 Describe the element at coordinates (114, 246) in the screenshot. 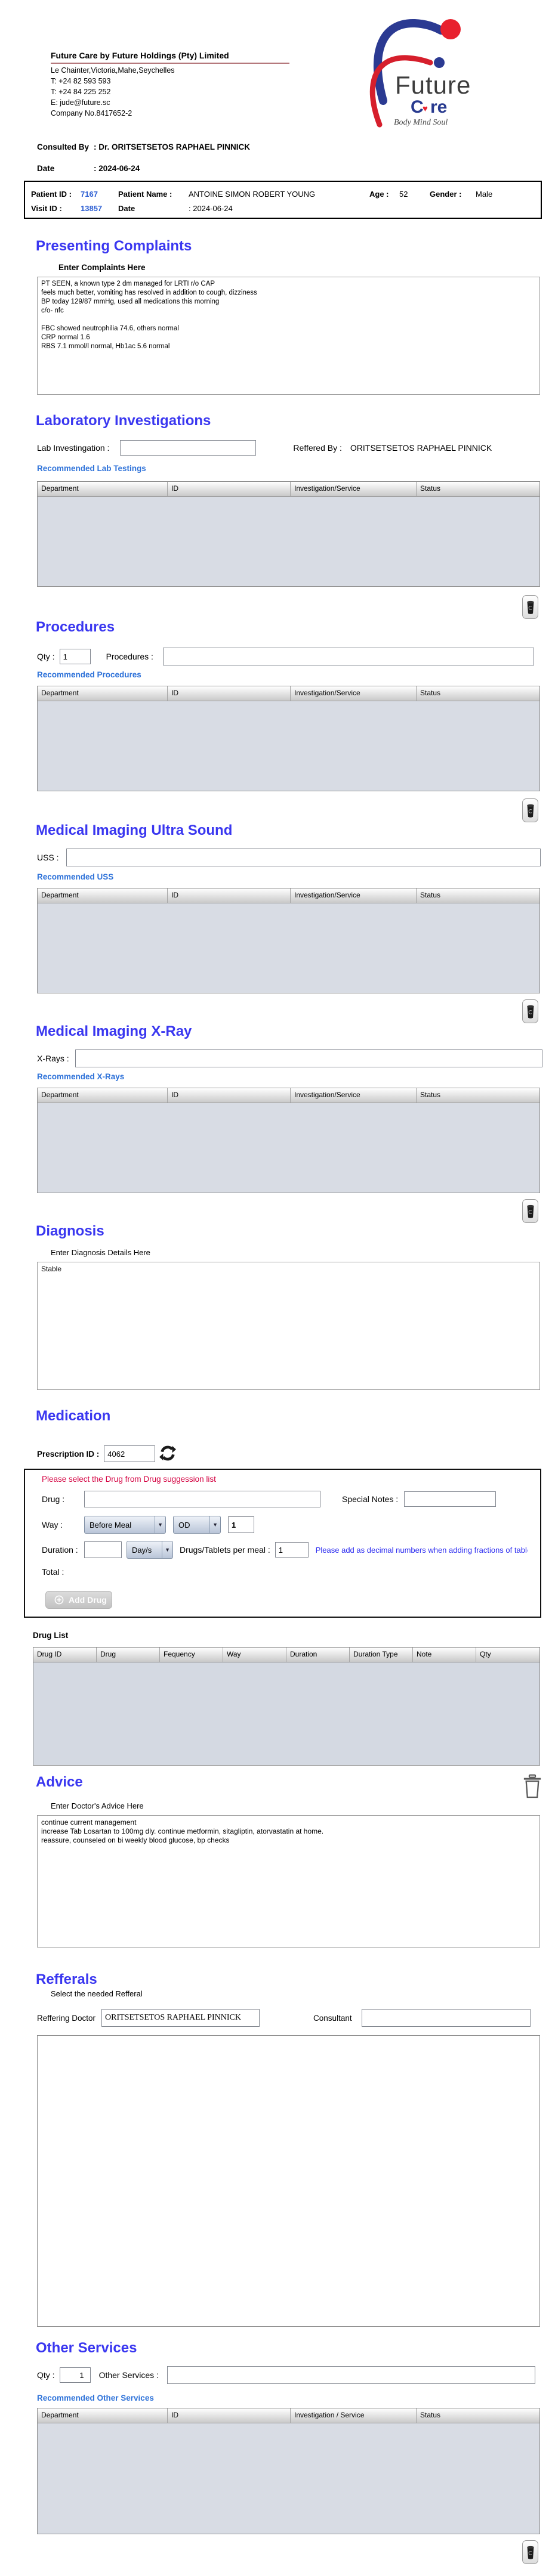

I see `presenting-complaints-title: Presenting Complaints` at that location.